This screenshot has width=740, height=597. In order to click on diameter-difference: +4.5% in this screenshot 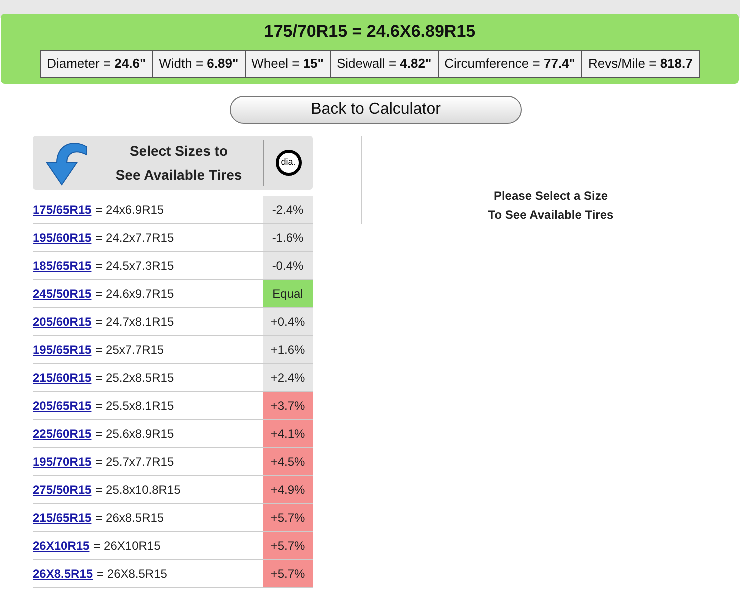, I will do `click(288, 461)`.